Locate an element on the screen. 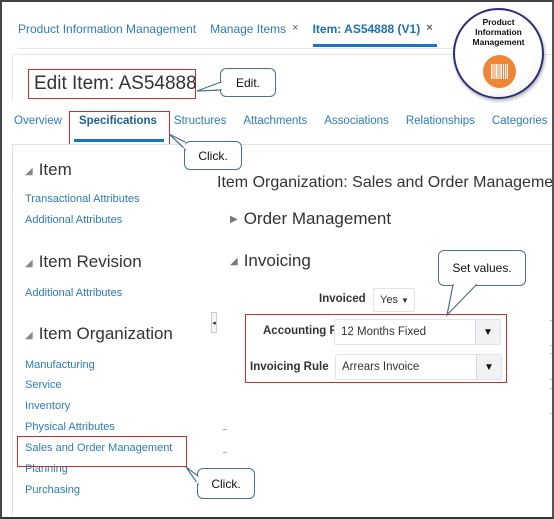 Image resolution: width=554 pixels, height=519 pixels. accounting-rule-value: 12 Months Fixed is located at coordinates (384, 332).